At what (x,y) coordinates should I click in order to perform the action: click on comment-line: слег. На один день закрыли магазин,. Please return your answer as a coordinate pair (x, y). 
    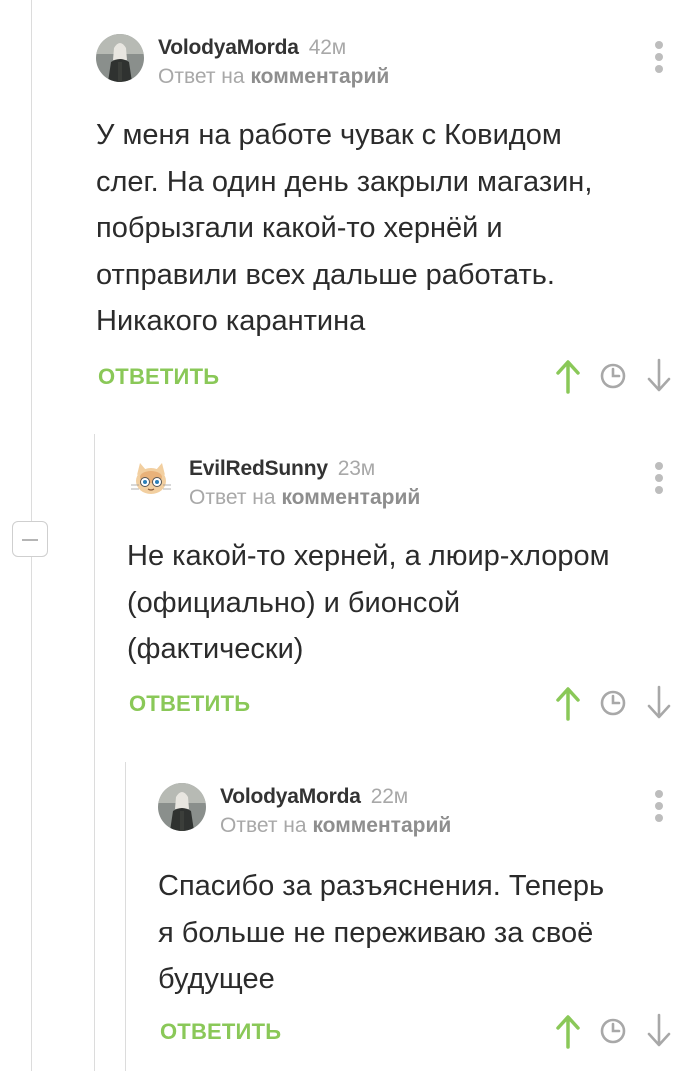
    Looking at the image, I should click on (344, 181).